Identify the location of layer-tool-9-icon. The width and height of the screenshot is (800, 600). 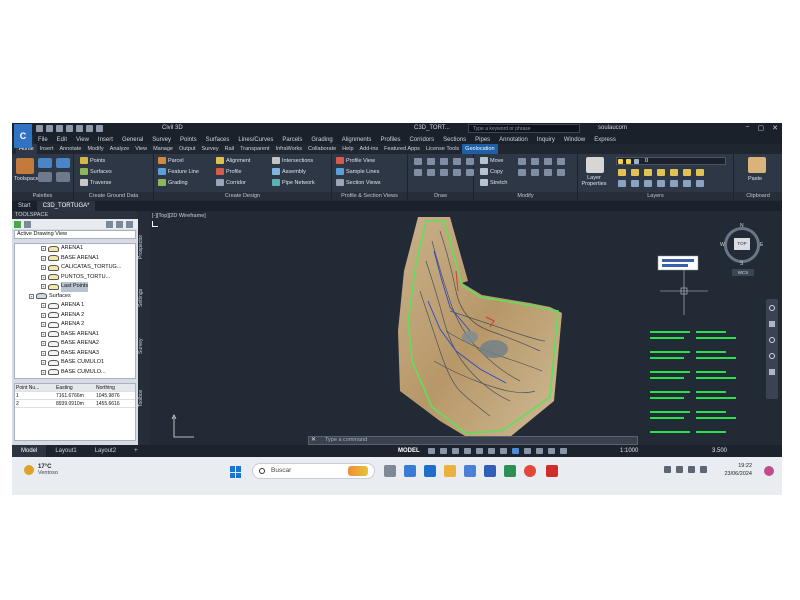
(635, 183).